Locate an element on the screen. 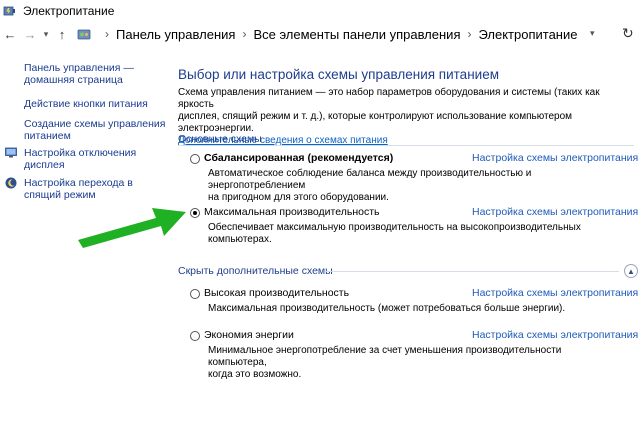  recent-locations-button: ▾ is located at coordinates (46, 34).